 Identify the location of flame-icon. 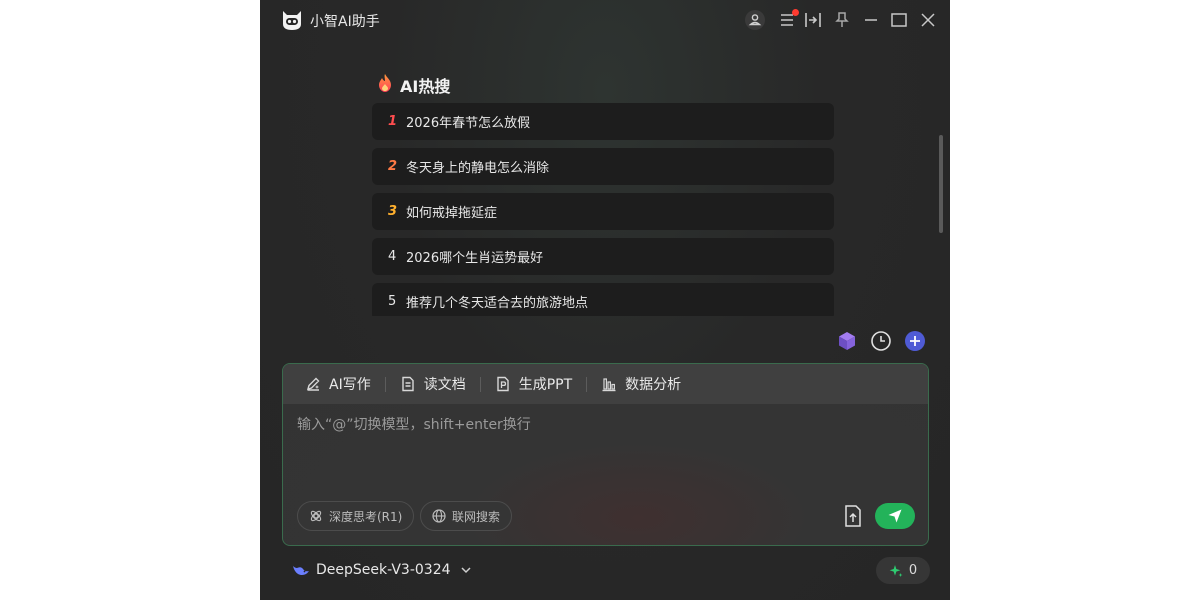
(385, 85).